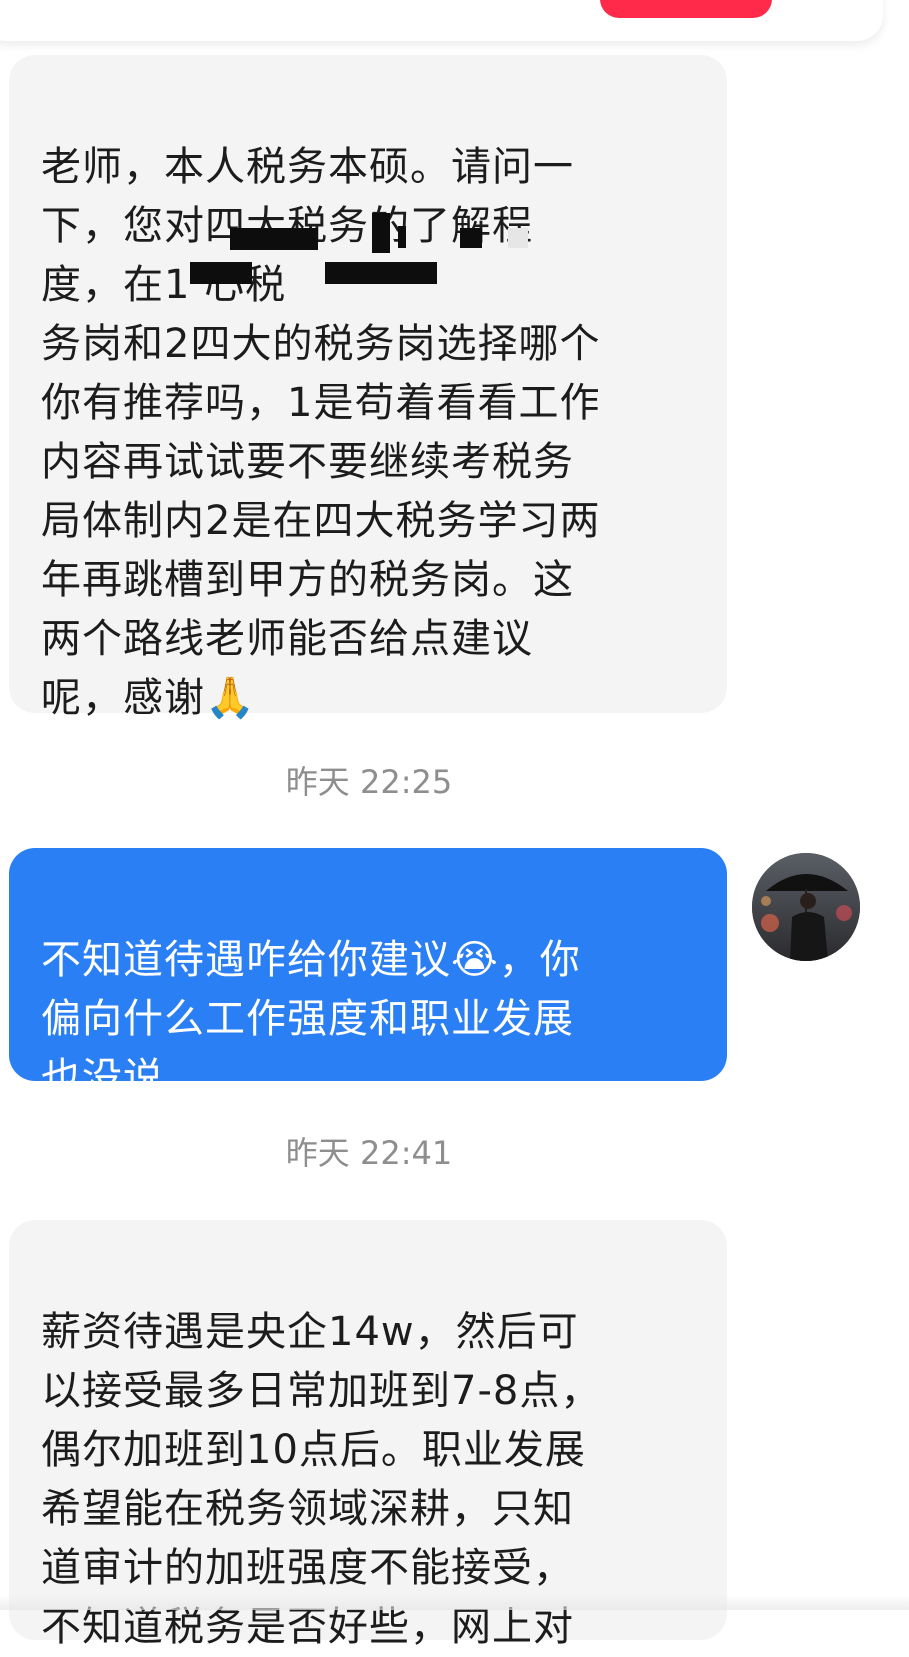 The width and height of the screenshot is (909, 1657). What do you see at coordinates (311, 1019) in the screenshot?
I see `message-text: 不知道待遇咋给你建议😭，你 偏向什么工作强度和职业发展 也没说` at bounding box center [311, 1019].